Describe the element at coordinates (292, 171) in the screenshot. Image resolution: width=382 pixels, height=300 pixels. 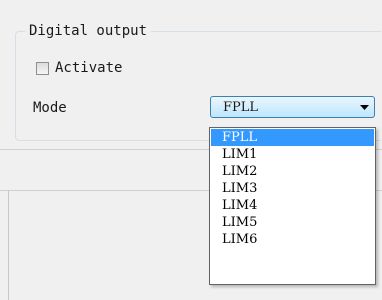
I see `dropdown-option-lim2: LIM2` at that location.